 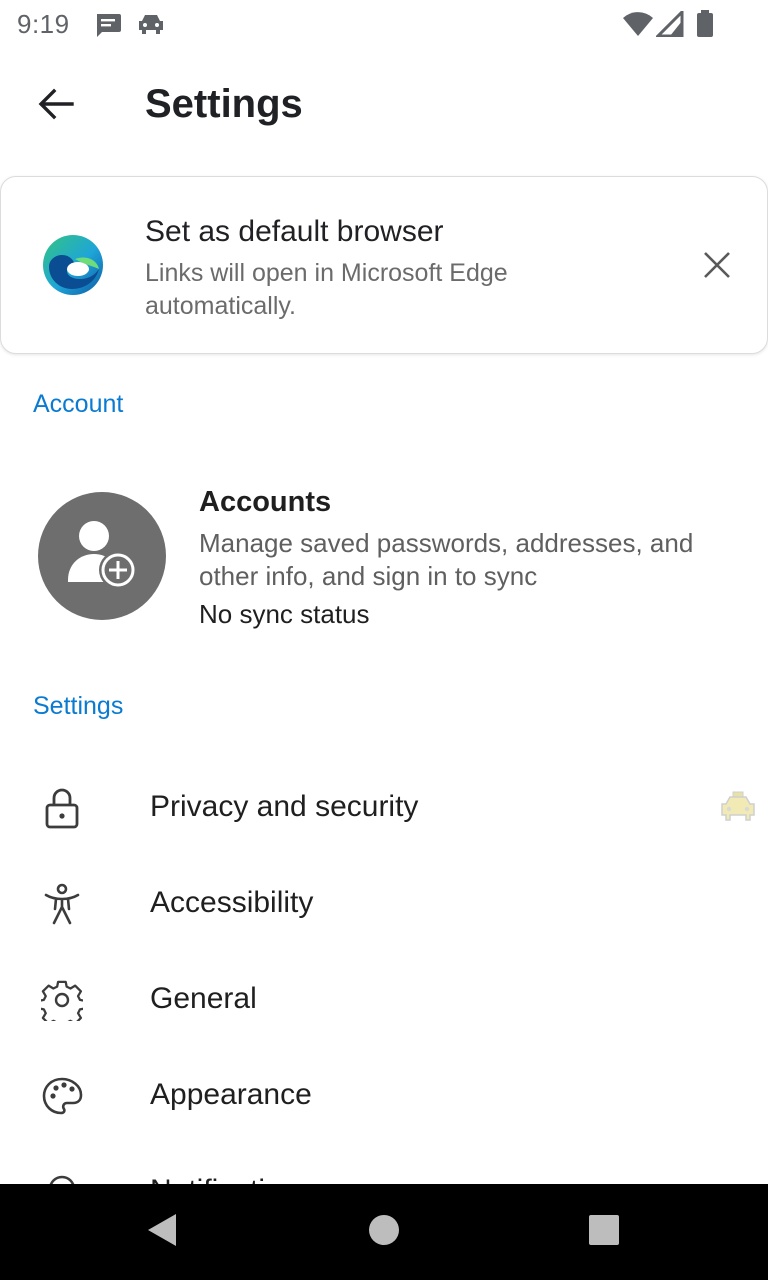 I want to click on sync-status: No sync status, so click(x=284, y=614).